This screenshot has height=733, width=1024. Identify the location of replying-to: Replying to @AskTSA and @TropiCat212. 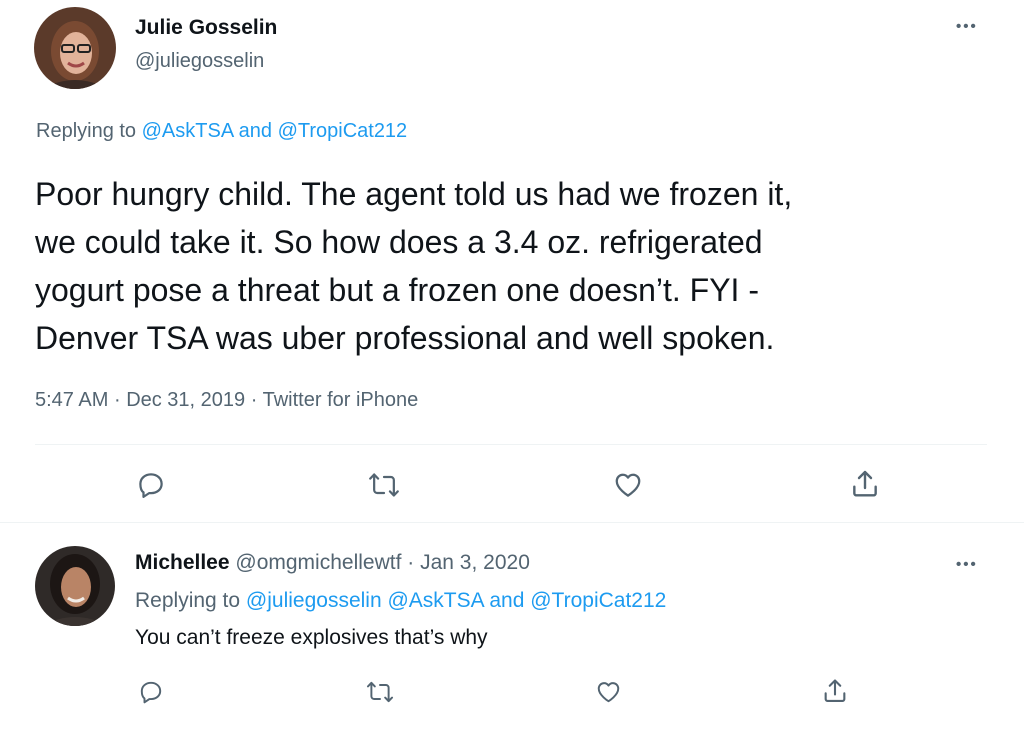
(221, 131).